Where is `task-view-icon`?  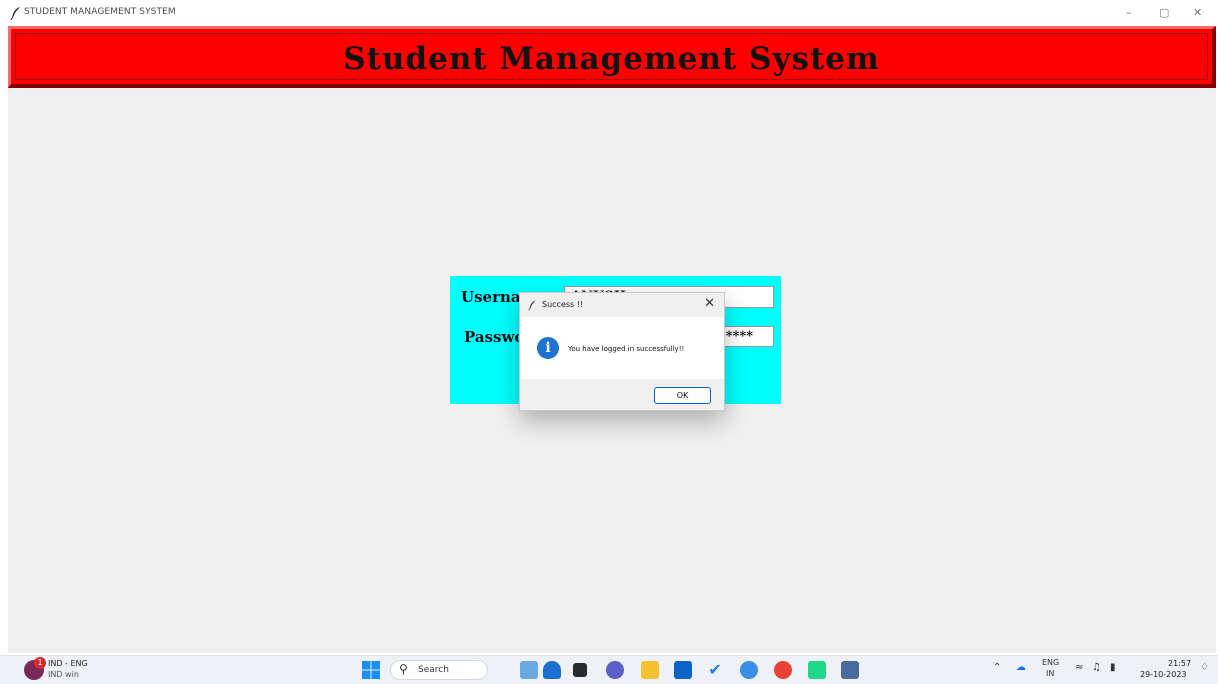 task-view-icon is located at coordinates (580, 670).